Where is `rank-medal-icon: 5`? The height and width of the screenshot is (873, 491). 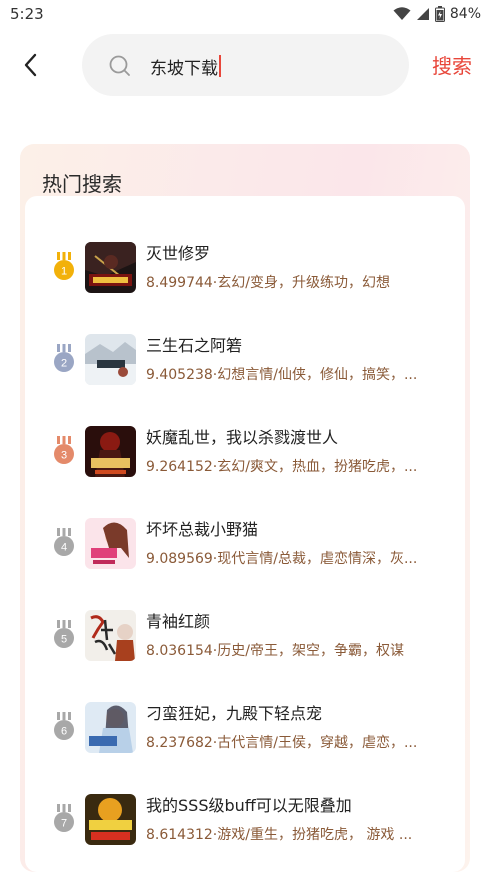
rank-medal-icon: 5 is located at coordinates (64, 634).